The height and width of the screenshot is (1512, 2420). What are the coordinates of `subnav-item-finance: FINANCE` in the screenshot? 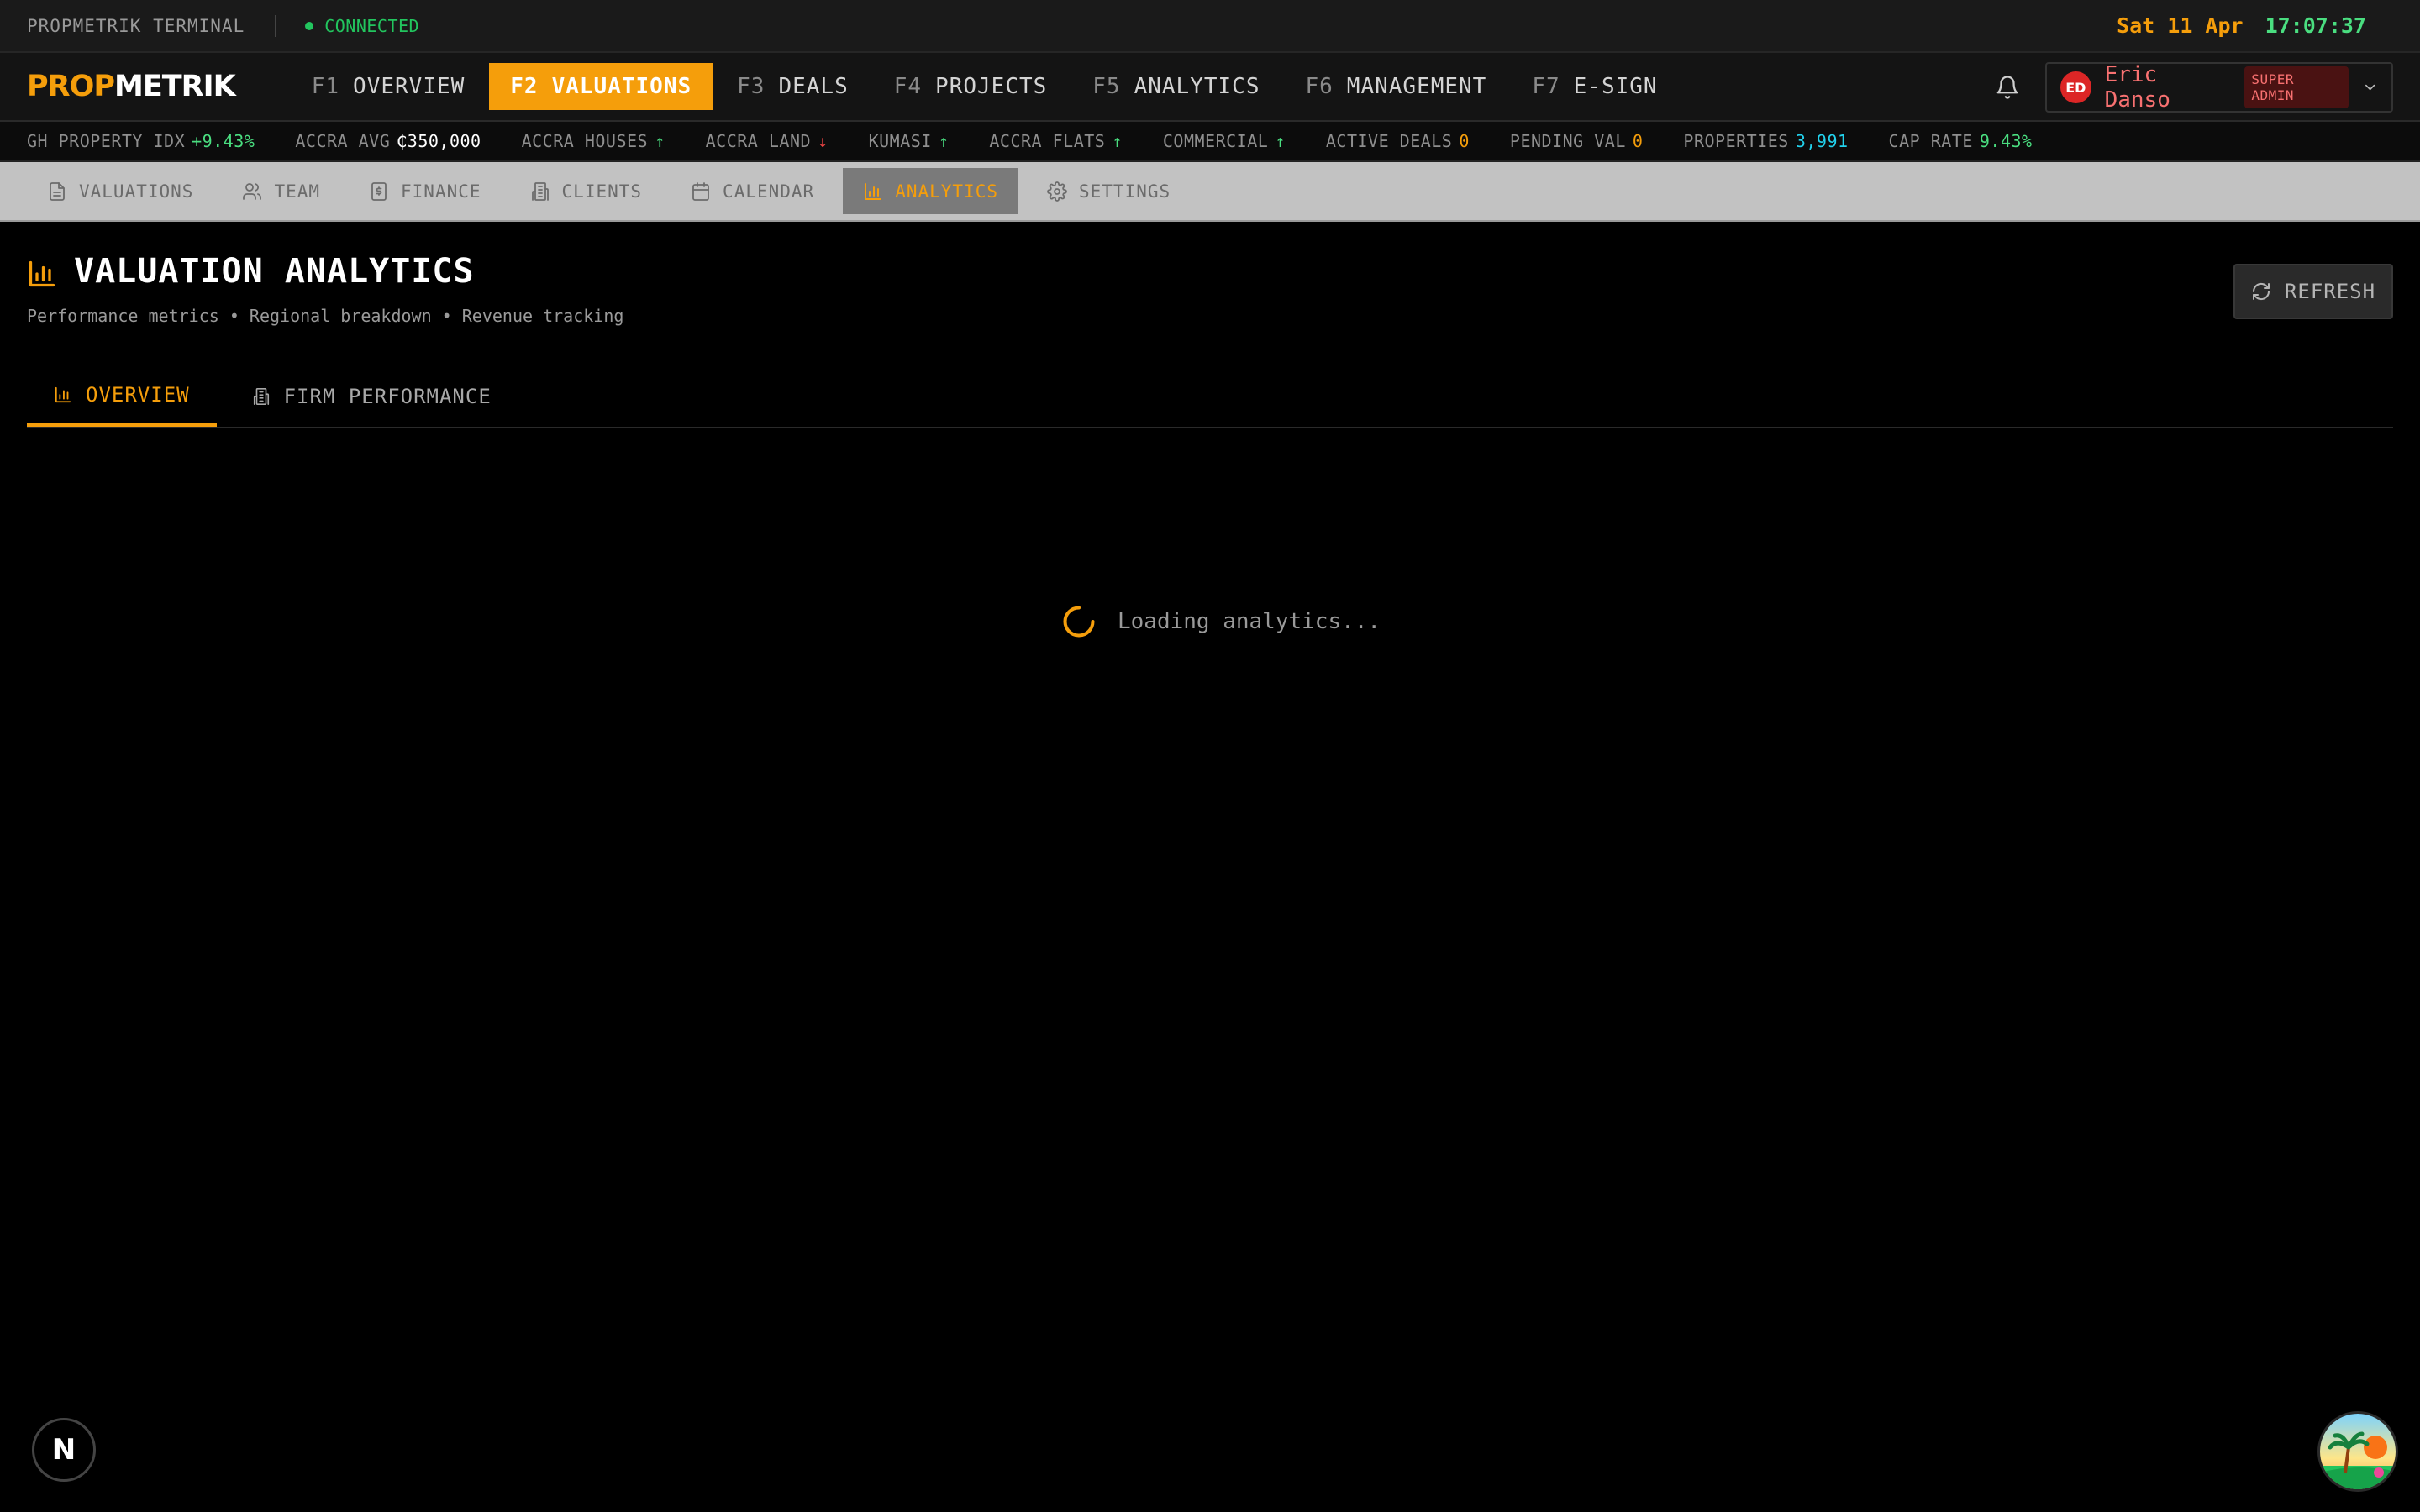 It's located at (426, 191).